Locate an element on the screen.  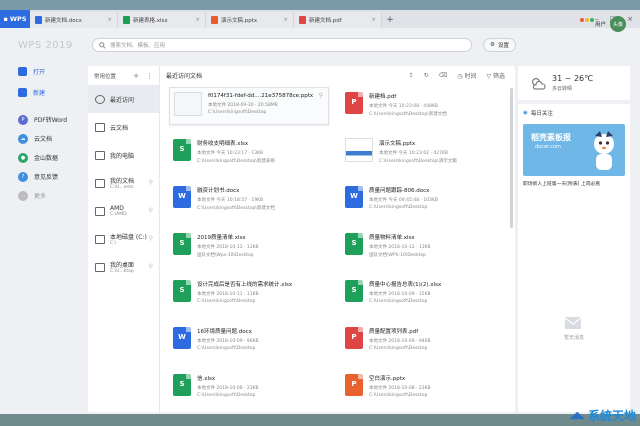
location-computer: 我的电脑 is located at coordinates (123, 155).